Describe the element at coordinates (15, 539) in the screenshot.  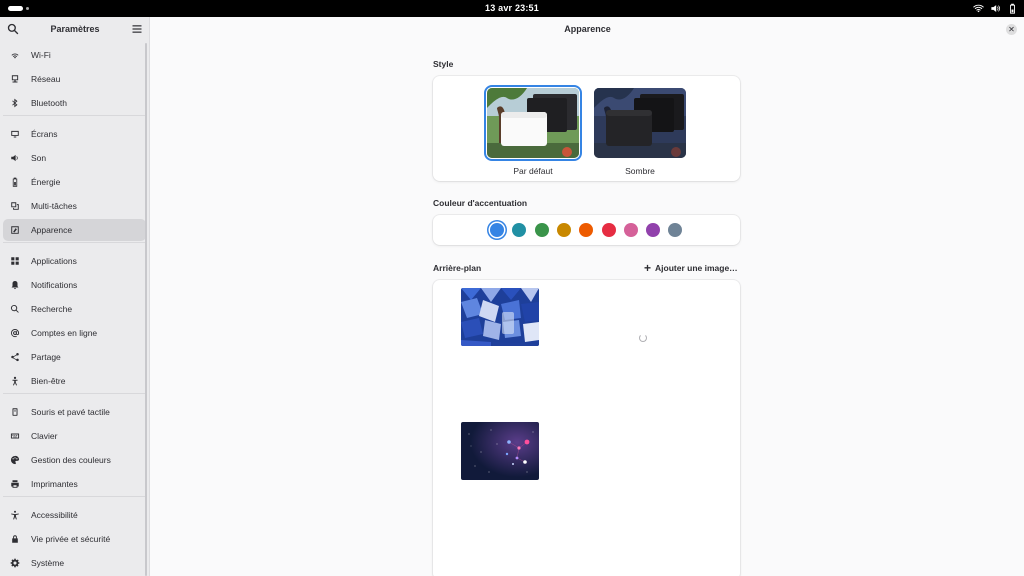
I see `privacy-icon` at that location.